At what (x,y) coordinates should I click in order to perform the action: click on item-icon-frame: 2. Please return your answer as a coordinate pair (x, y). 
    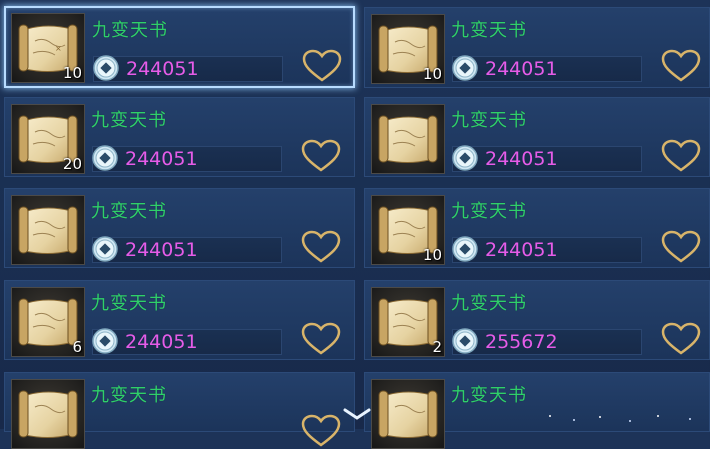
    Looking at the image, I should click on (408, 322).